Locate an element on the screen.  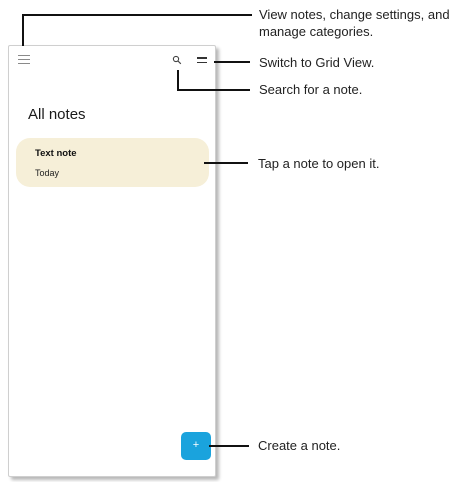
callout-line-search-horizontal is located at coordinates (213, 90).